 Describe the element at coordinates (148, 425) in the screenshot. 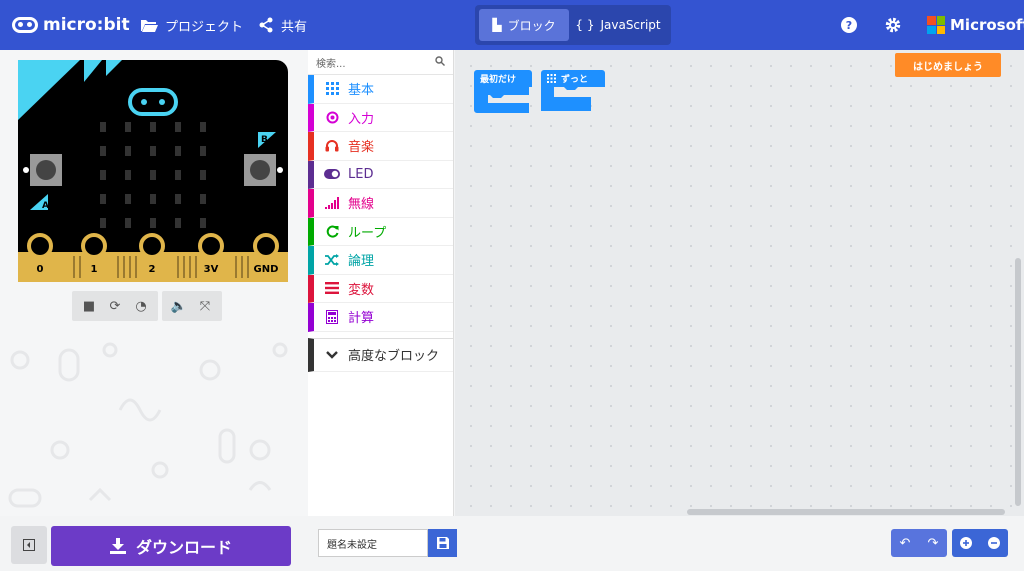

I see `background-pattern` at that location.